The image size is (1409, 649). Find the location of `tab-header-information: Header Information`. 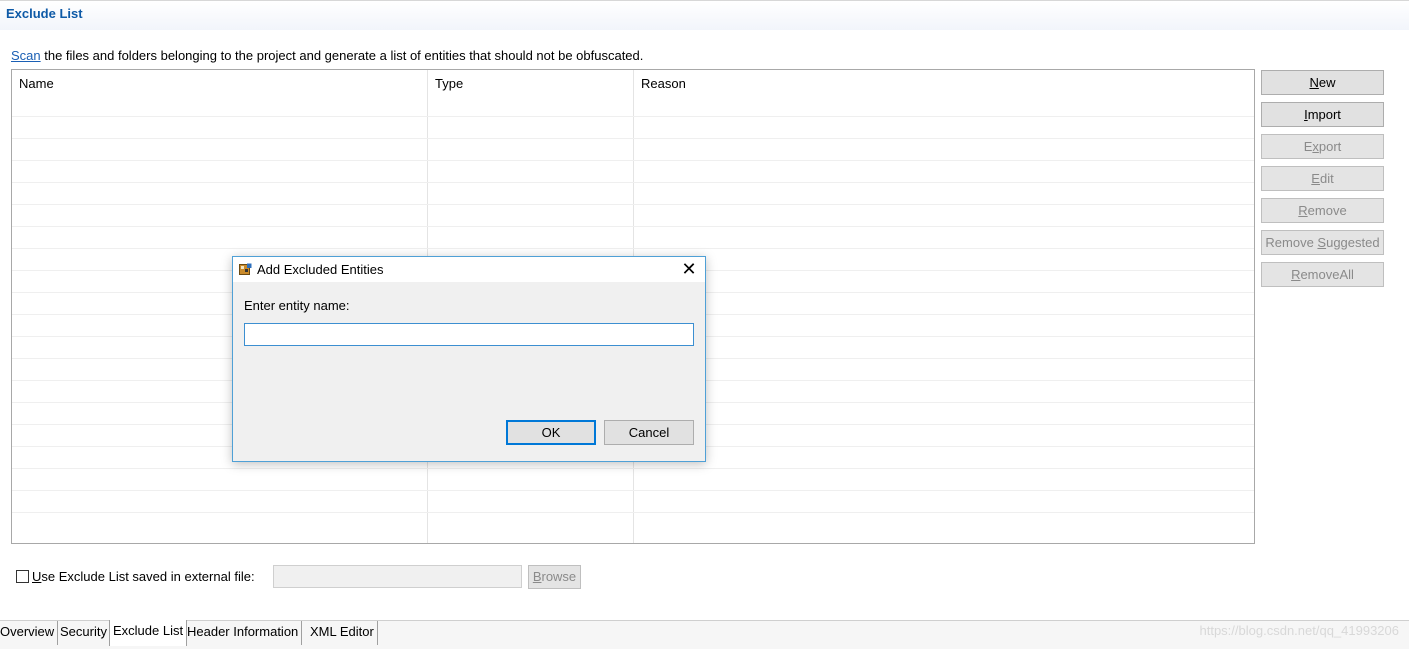

tab-header-information: Header Information is located at coordinates (243, 633).